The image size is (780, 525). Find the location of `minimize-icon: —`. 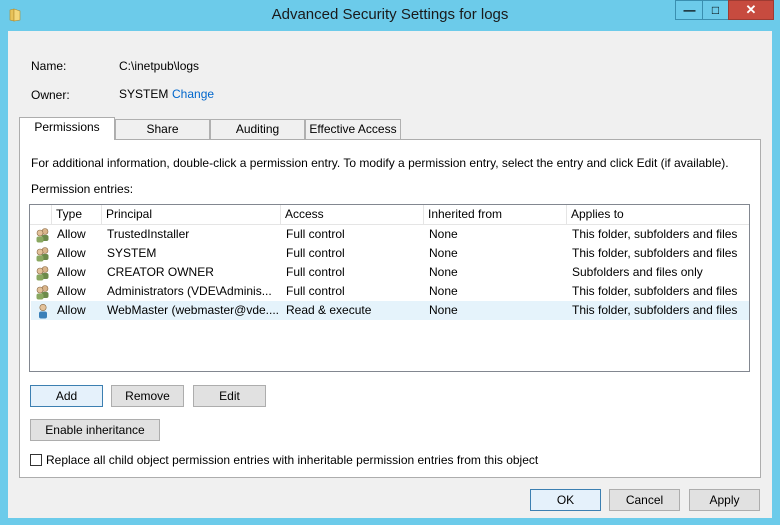

minimize-icon: — is located at coordinates (689, 10).